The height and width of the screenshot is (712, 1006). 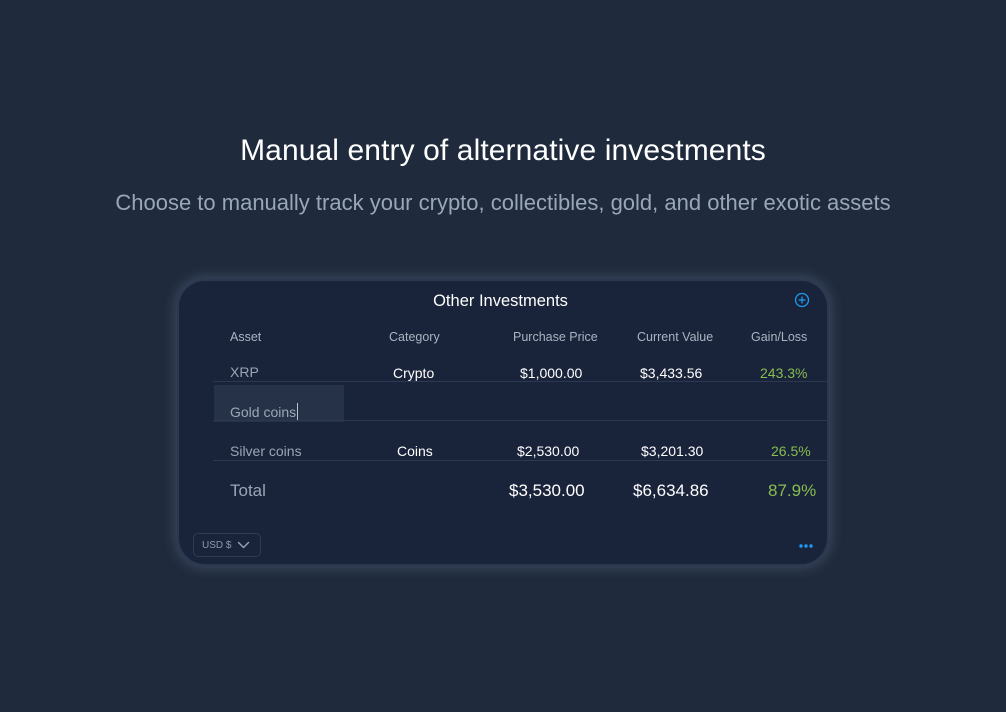 I want to click on asset-name-editor: Gold coins, so click(x=279, y=403).